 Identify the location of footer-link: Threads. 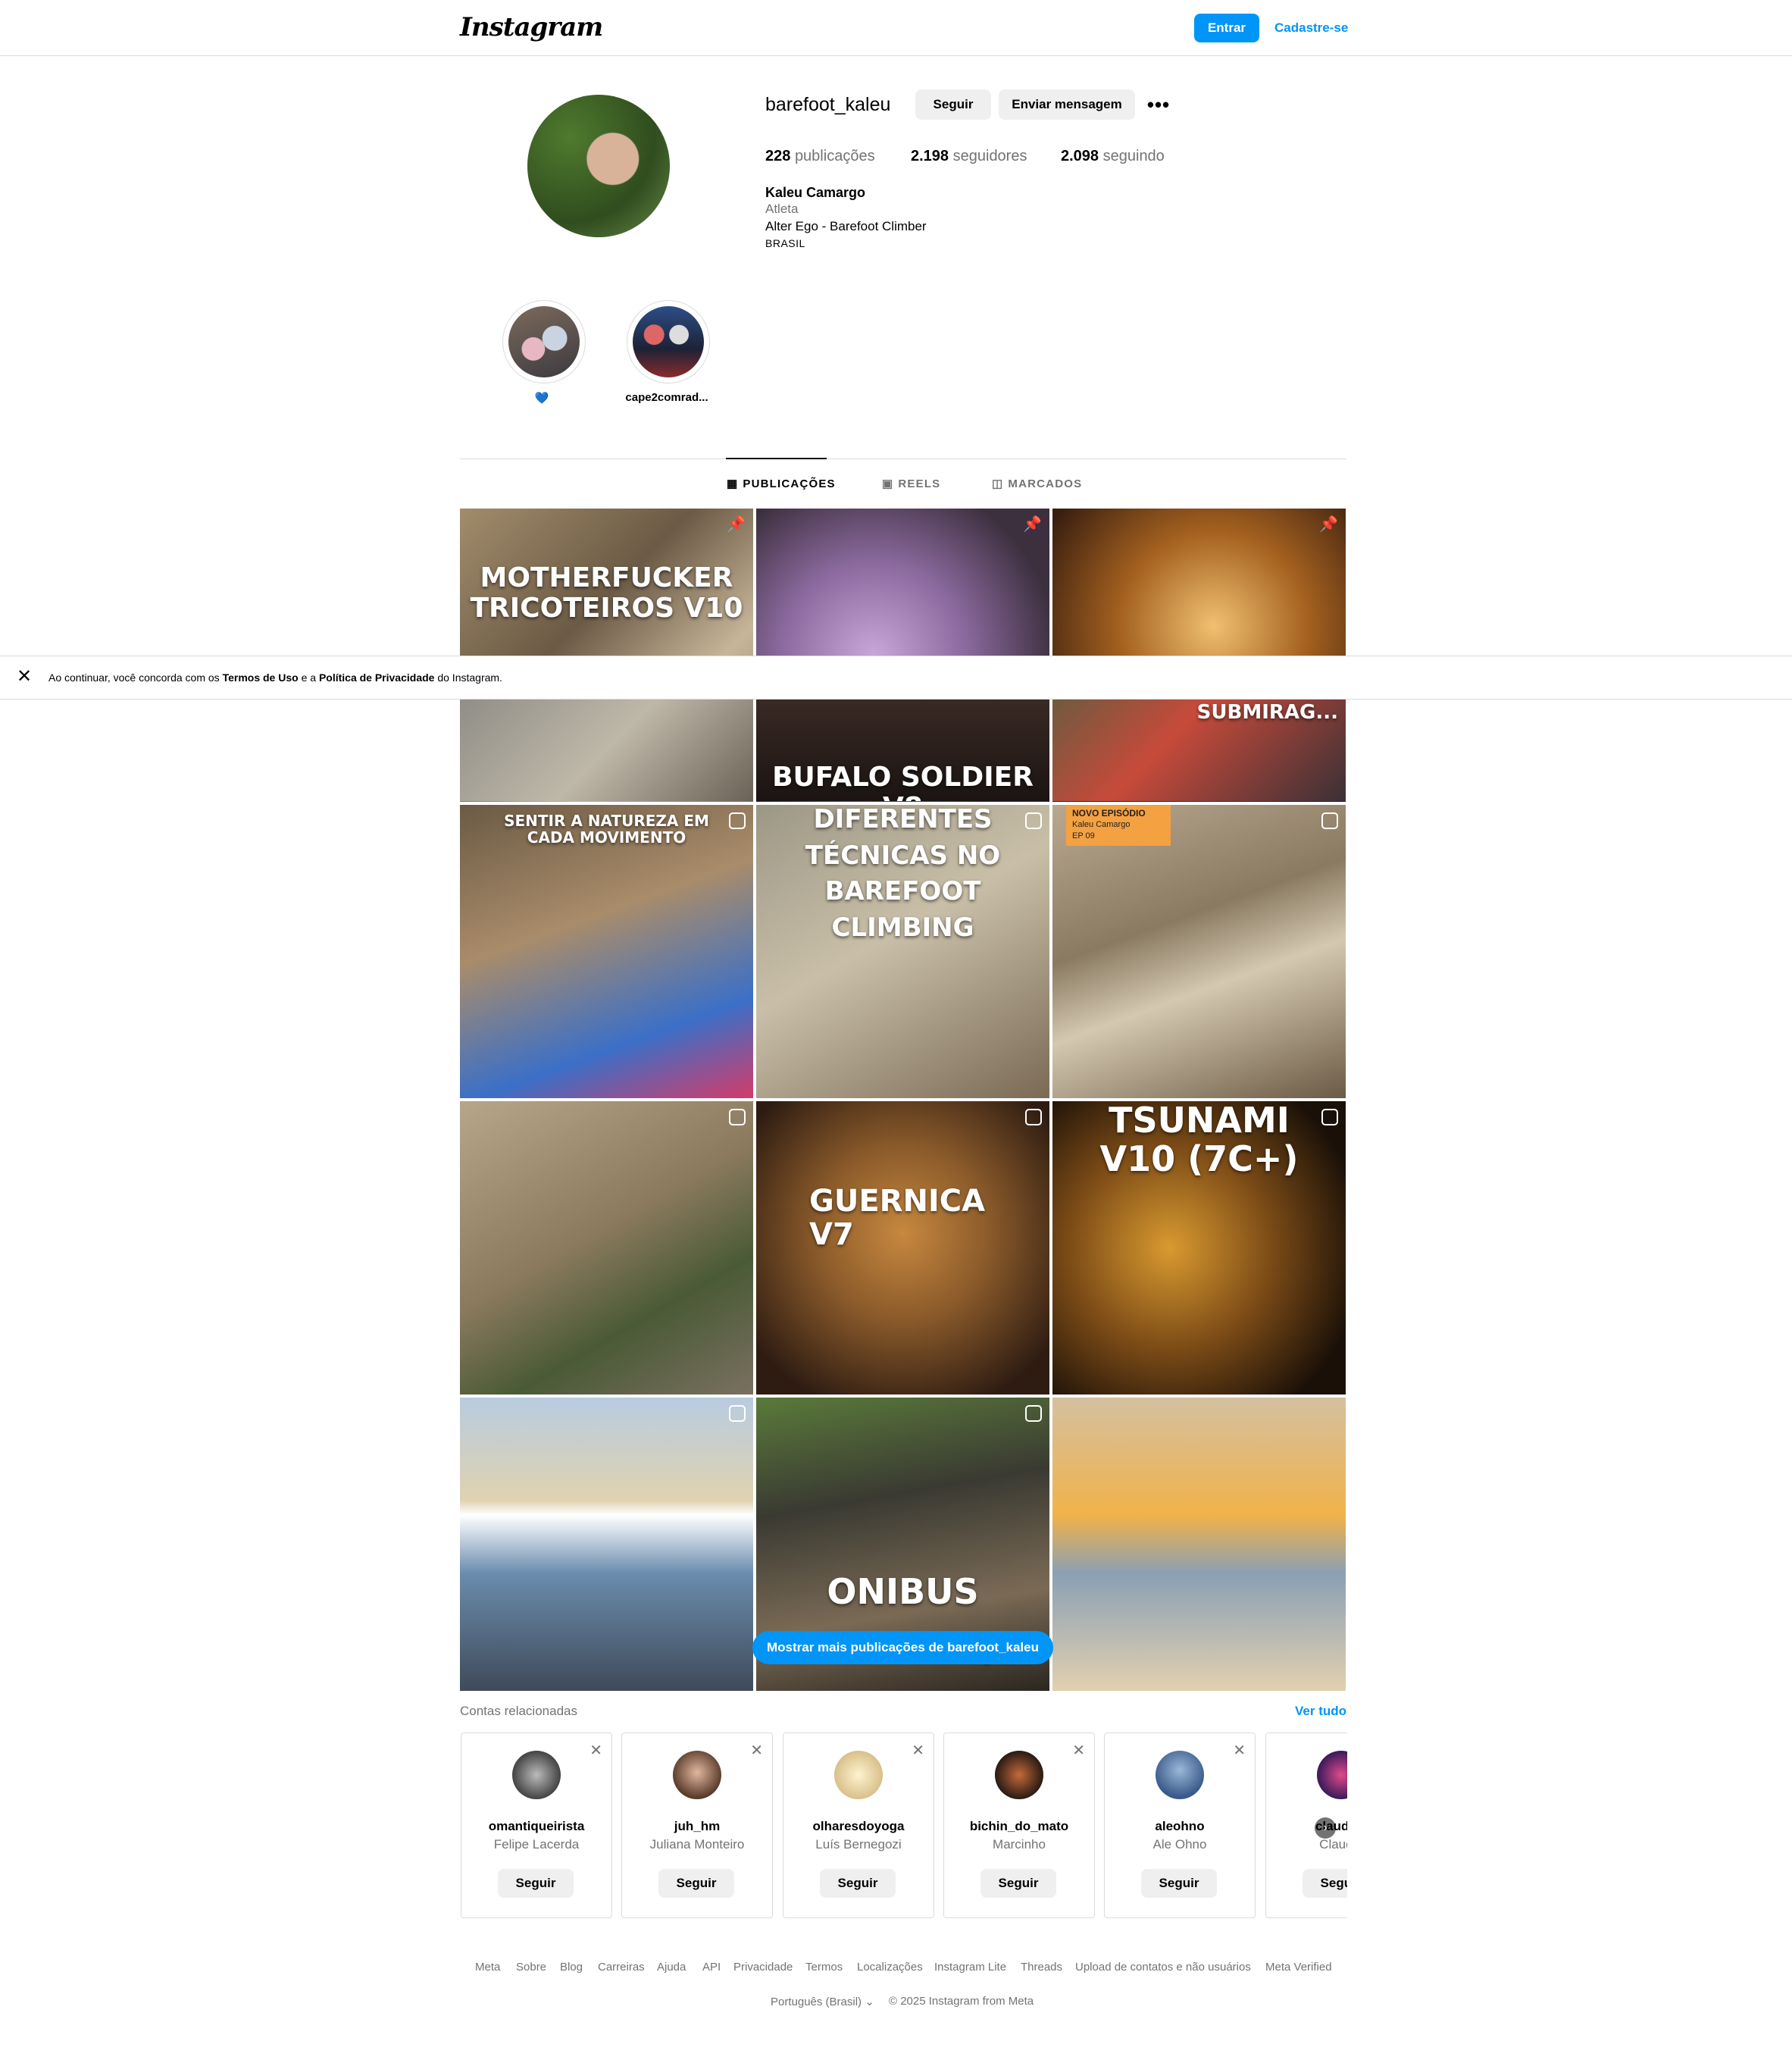
(1041, 1967).